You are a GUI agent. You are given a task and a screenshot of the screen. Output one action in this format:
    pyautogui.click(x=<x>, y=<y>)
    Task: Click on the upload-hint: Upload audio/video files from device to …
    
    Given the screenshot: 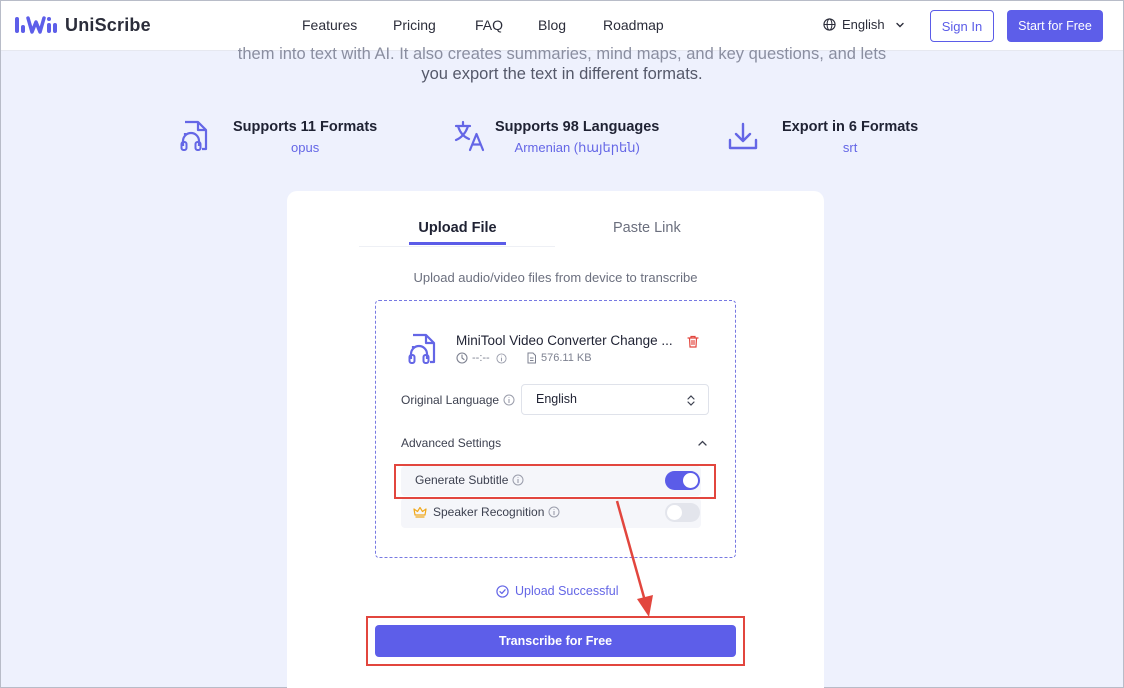 What is the action you would take?
    pyautogui.click(x=555, y=277)
    